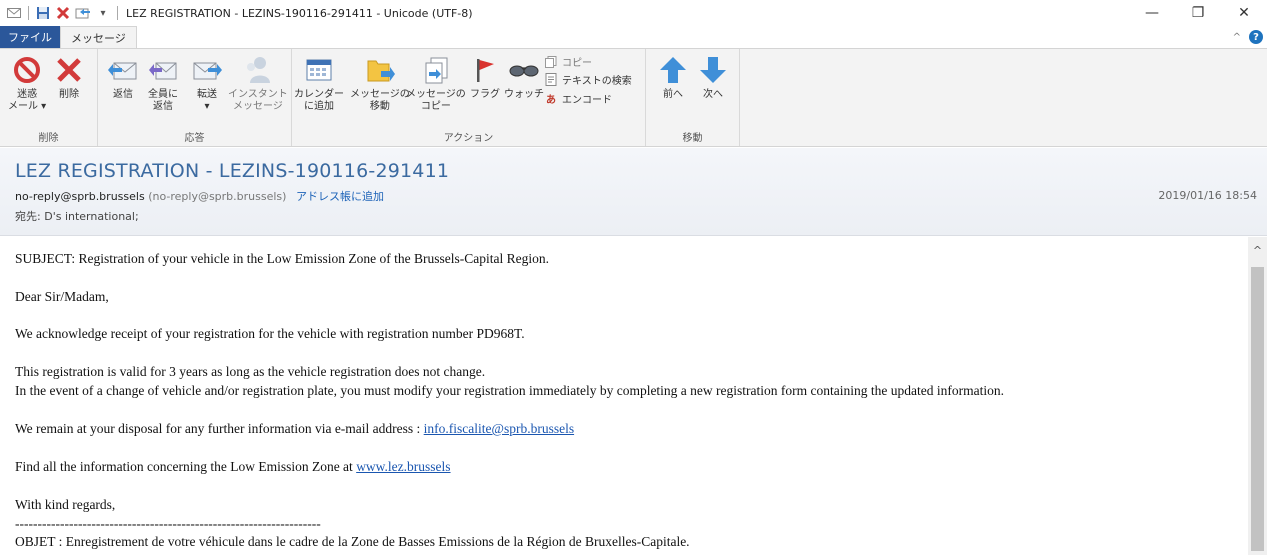 The width and height of the screenshot is (1267, 555). What do you see at coordinates (30, 37) in the screenshot?
I see `tab-file: ファイル` at bounding box center [30, 37].